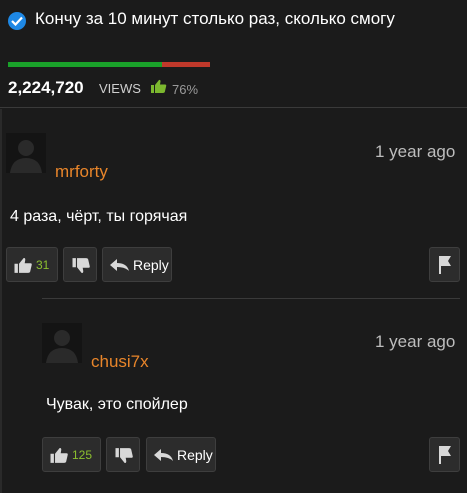 This screenshot has width=467, height=493. Describe the element at coordinates (117, 404) in the screenshot. I see `comment-text: Чувак, это спойлер` at that location.